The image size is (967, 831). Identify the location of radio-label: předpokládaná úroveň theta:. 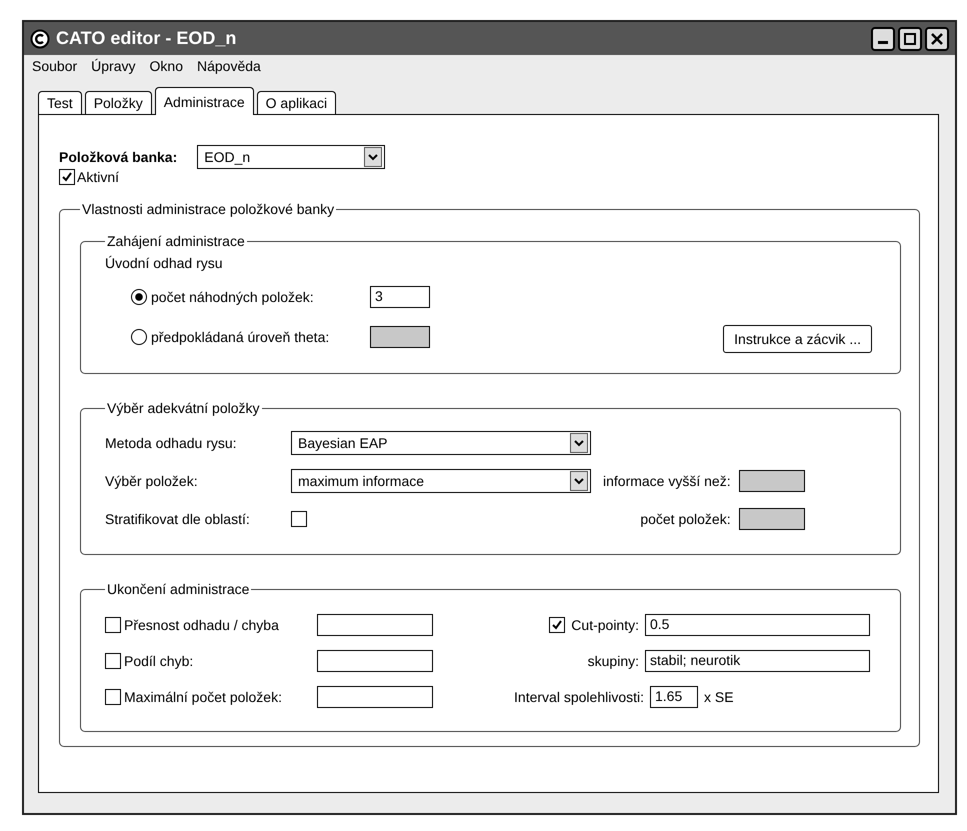
(240, 337).